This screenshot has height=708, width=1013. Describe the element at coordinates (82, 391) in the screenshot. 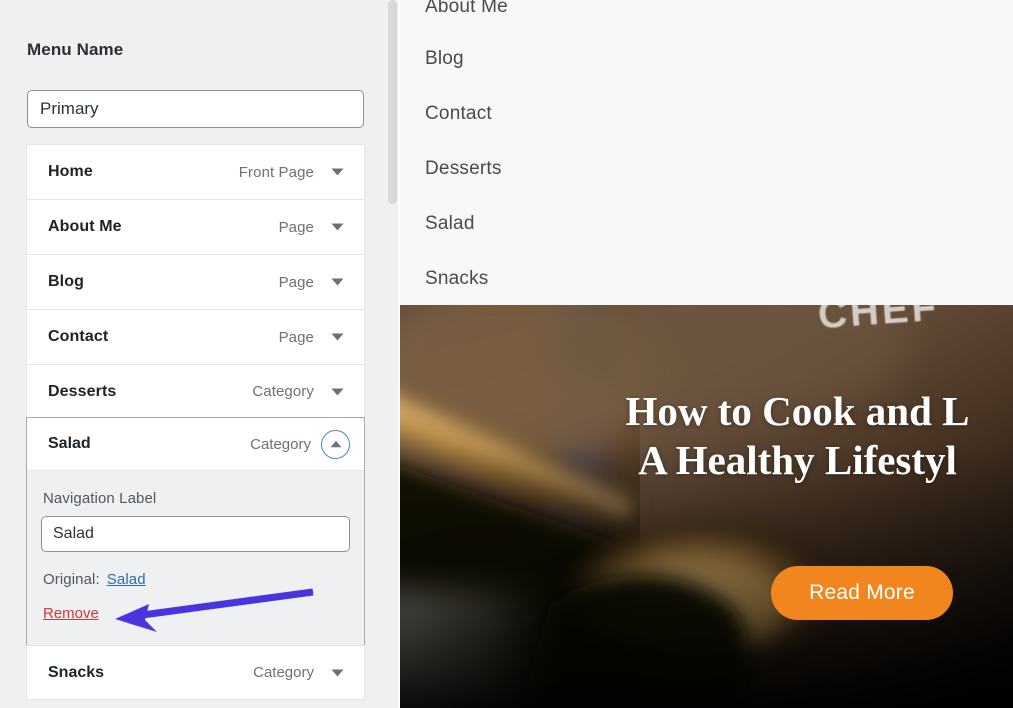

I see `menu-item-title: Desserts` at that location.